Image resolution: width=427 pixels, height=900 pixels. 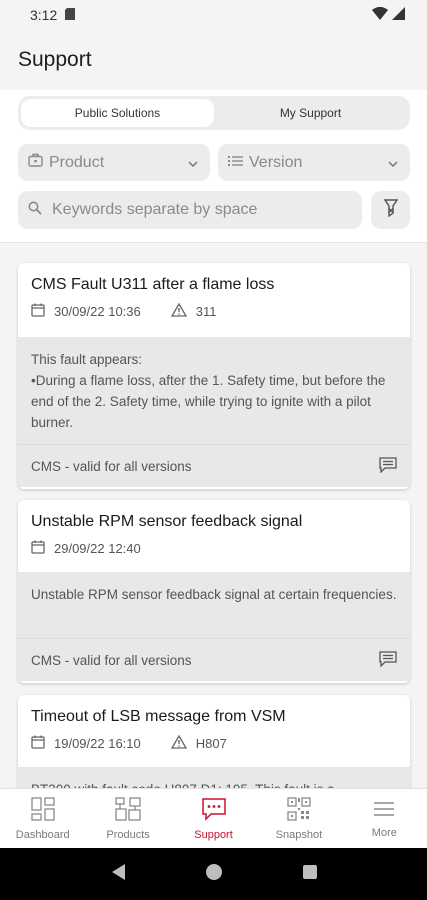 What do you see at coordinates (128, 835) in the screenshot?
I see `nav-label: Products` at bounding box center [128, 835].